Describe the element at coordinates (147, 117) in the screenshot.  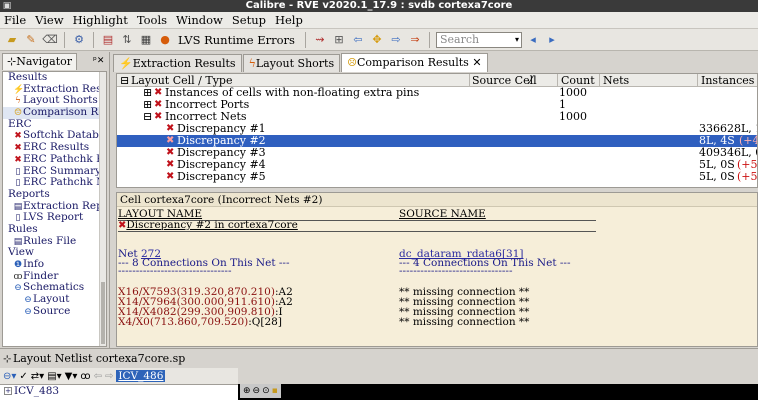
I see `collapse-icon: ⊟` at that location.